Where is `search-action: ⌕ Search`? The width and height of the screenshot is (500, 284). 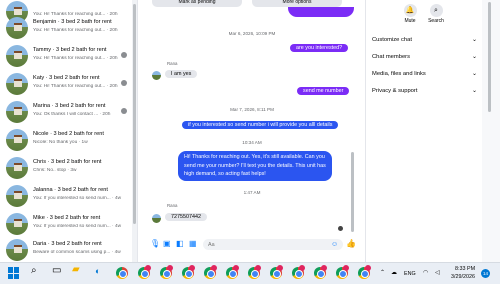 search-action: ⌕ Search is located at coordinates (436, 14).